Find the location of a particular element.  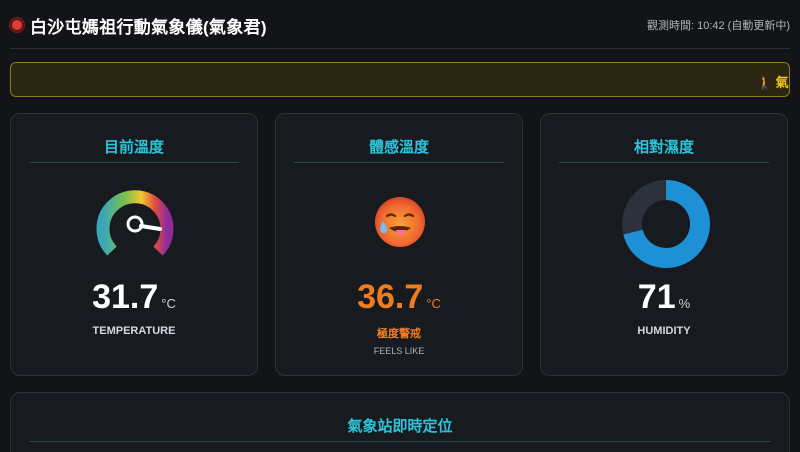

temperature-value: 31.7 is located at coordinates (125, 297).